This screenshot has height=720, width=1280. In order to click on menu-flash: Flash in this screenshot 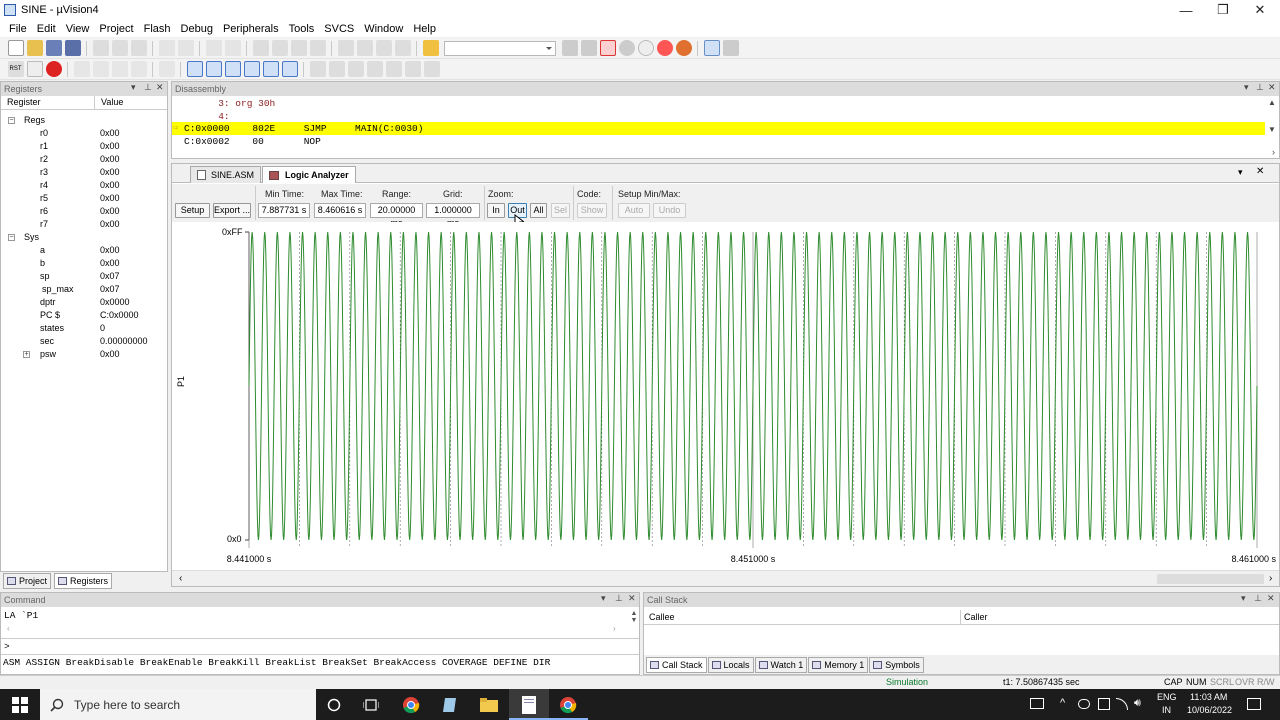, I will do `click(157, 29)`.